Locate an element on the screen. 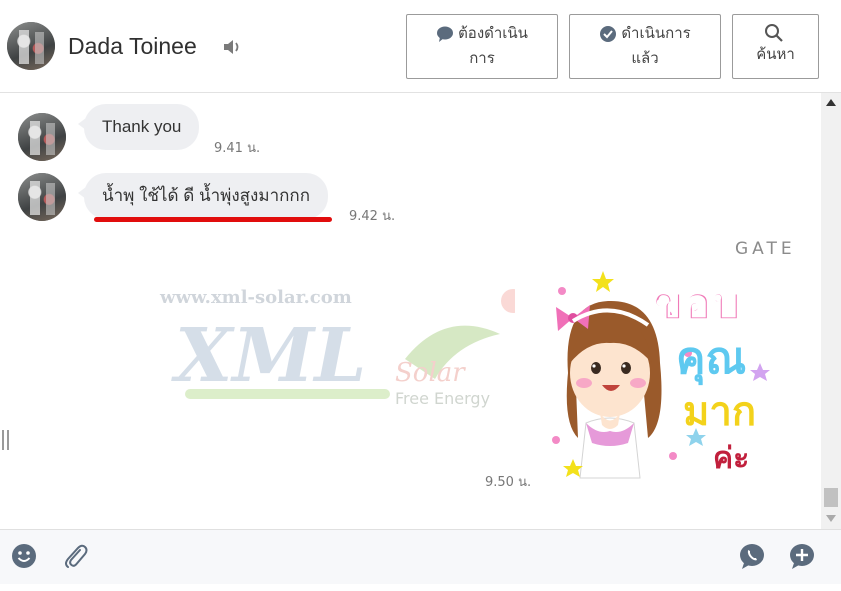 This screenshot has width=841, height=591. watermark-tagline: Free Energy is located at coordinates (442, 398).